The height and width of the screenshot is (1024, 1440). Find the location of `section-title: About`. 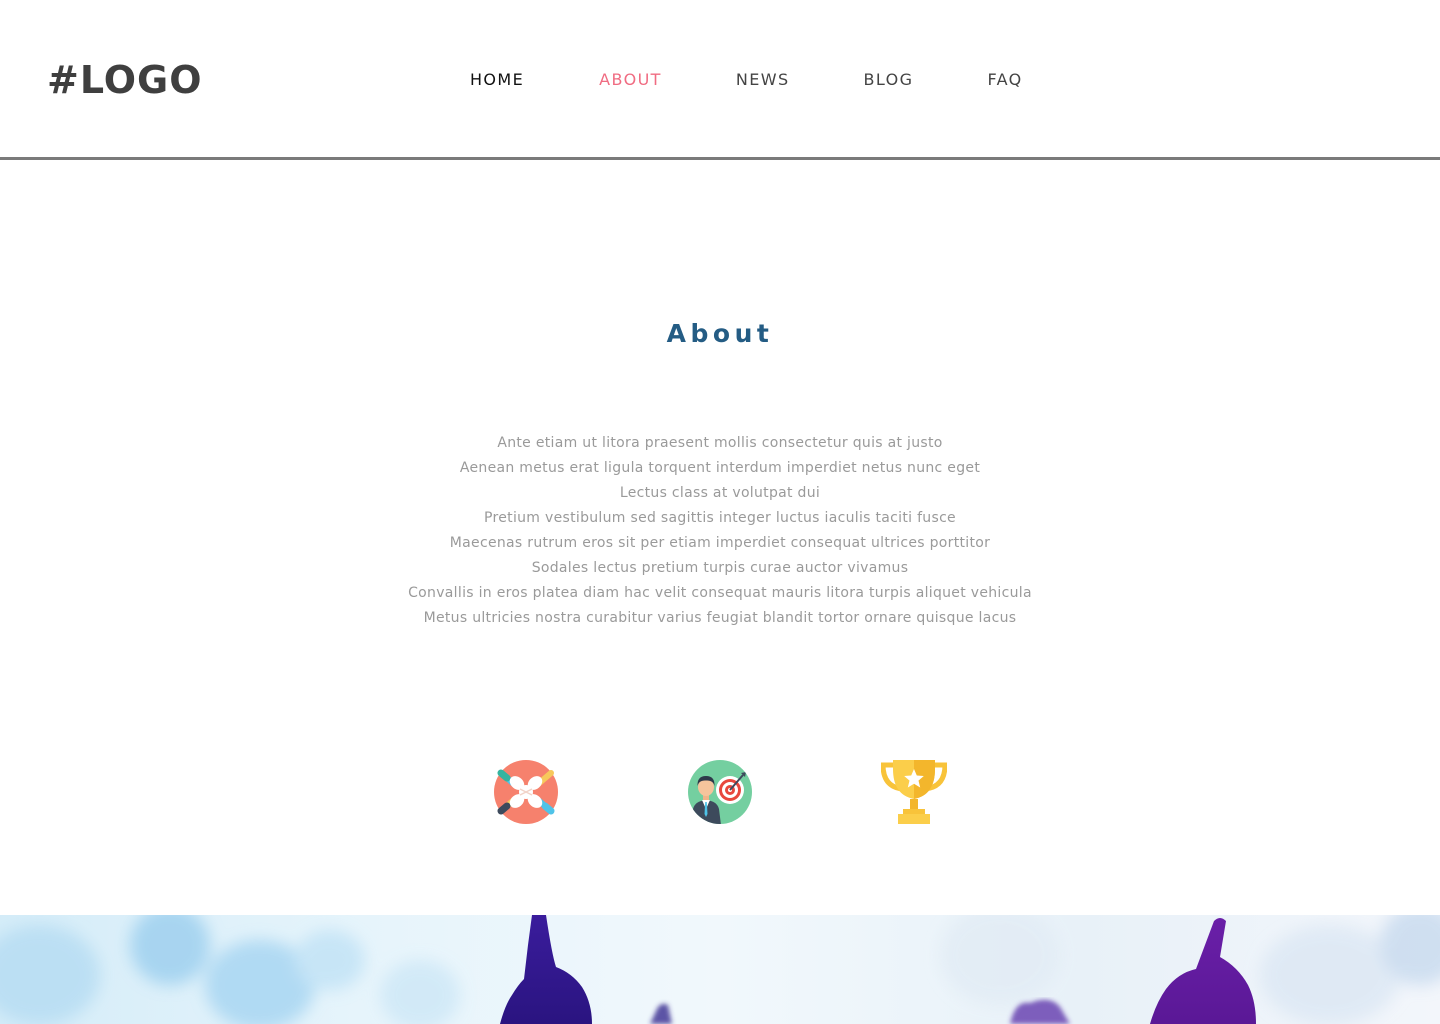

section-title: About is located at coordinates (720, 333).